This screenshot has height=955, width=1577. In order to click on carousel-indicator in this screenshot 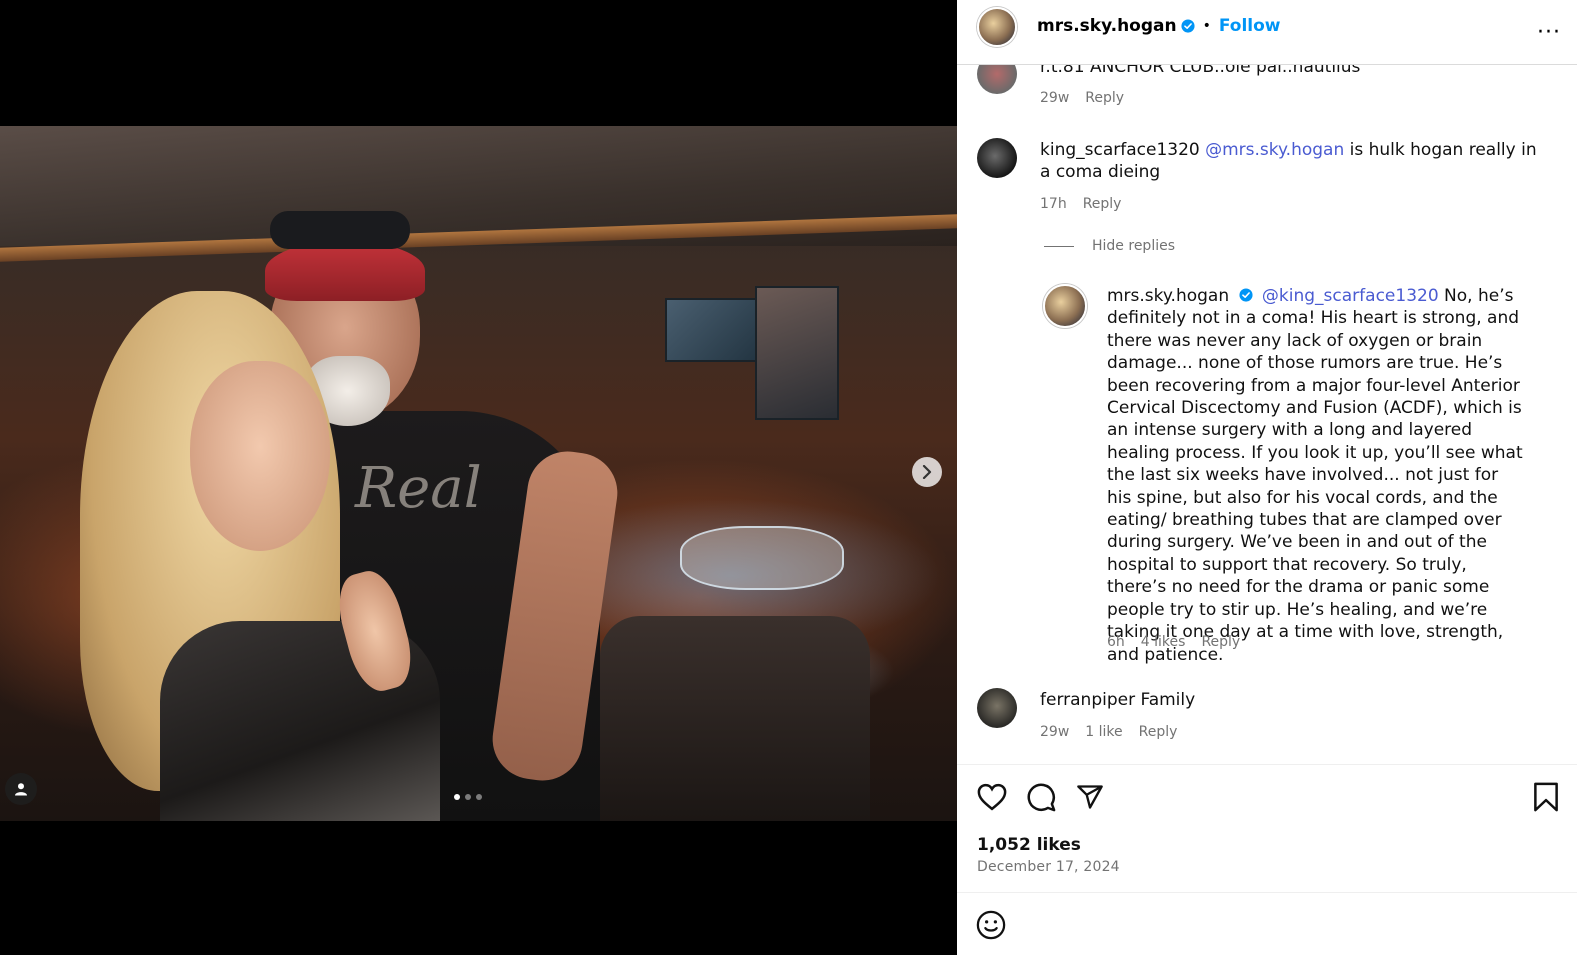, I will do `click(468, 797)`.